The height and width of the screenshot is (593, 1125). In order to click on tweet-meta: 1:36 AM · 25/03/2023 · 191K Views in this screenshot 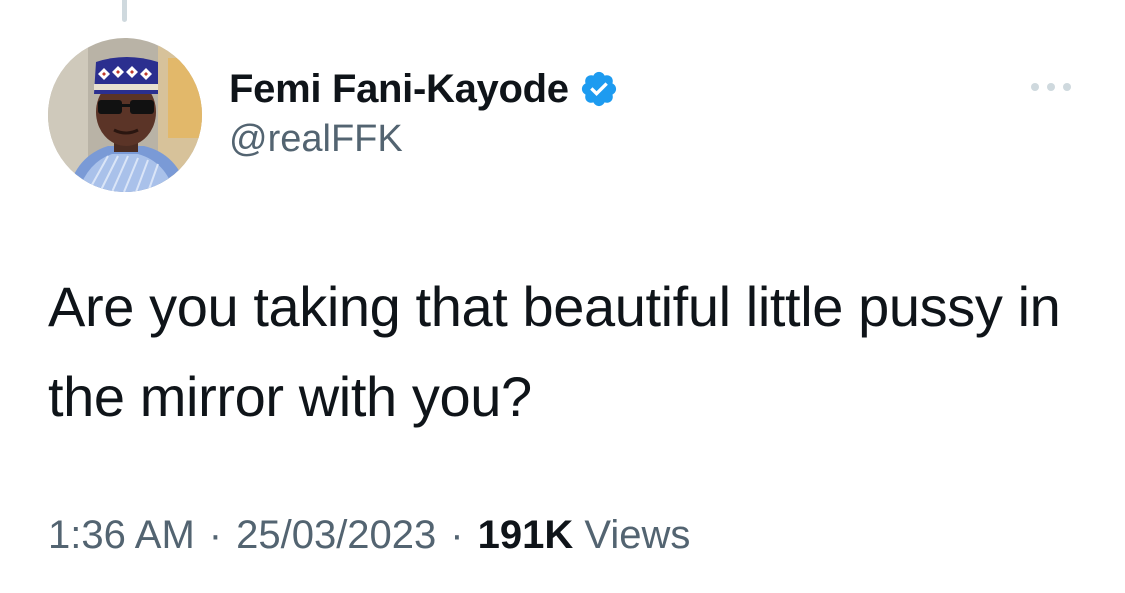, I will do `click(369, 535)`.